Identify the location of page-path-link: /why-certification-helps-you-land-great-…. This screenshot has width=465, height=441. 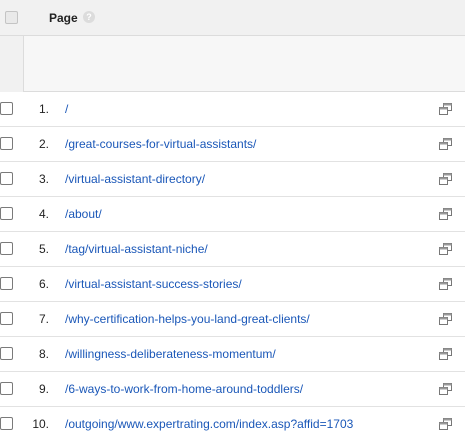
(187, 319).